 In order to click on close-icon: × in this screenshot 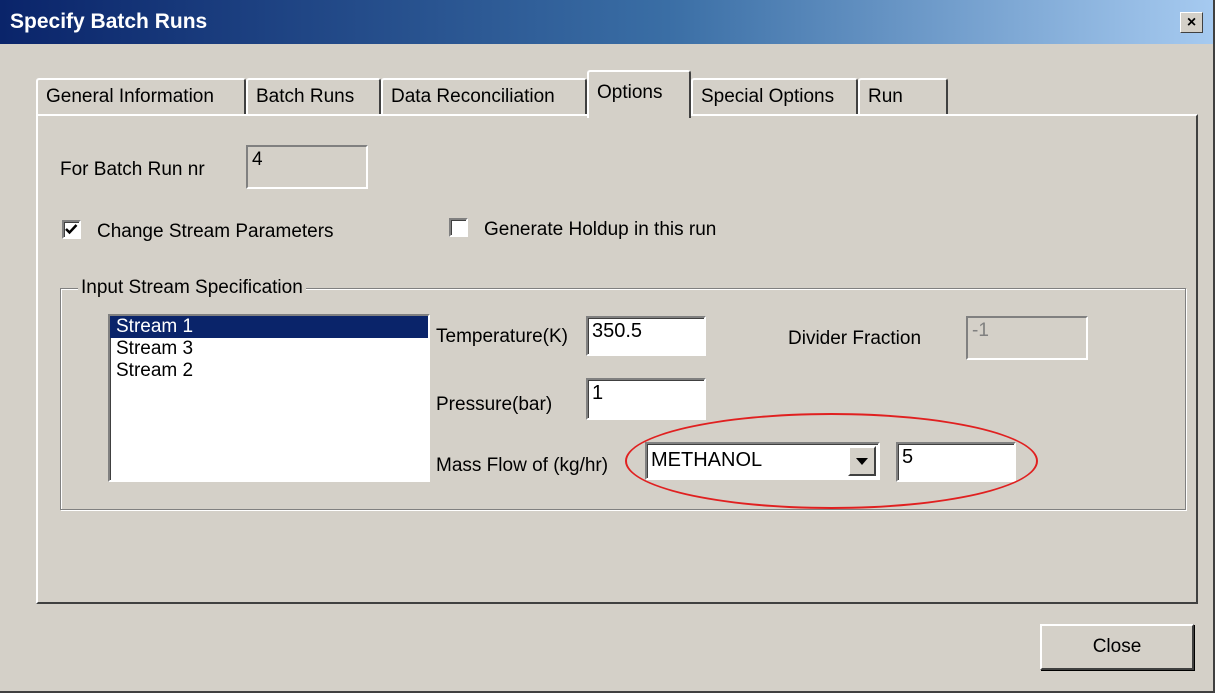, I will do `click(1191, 22)`.